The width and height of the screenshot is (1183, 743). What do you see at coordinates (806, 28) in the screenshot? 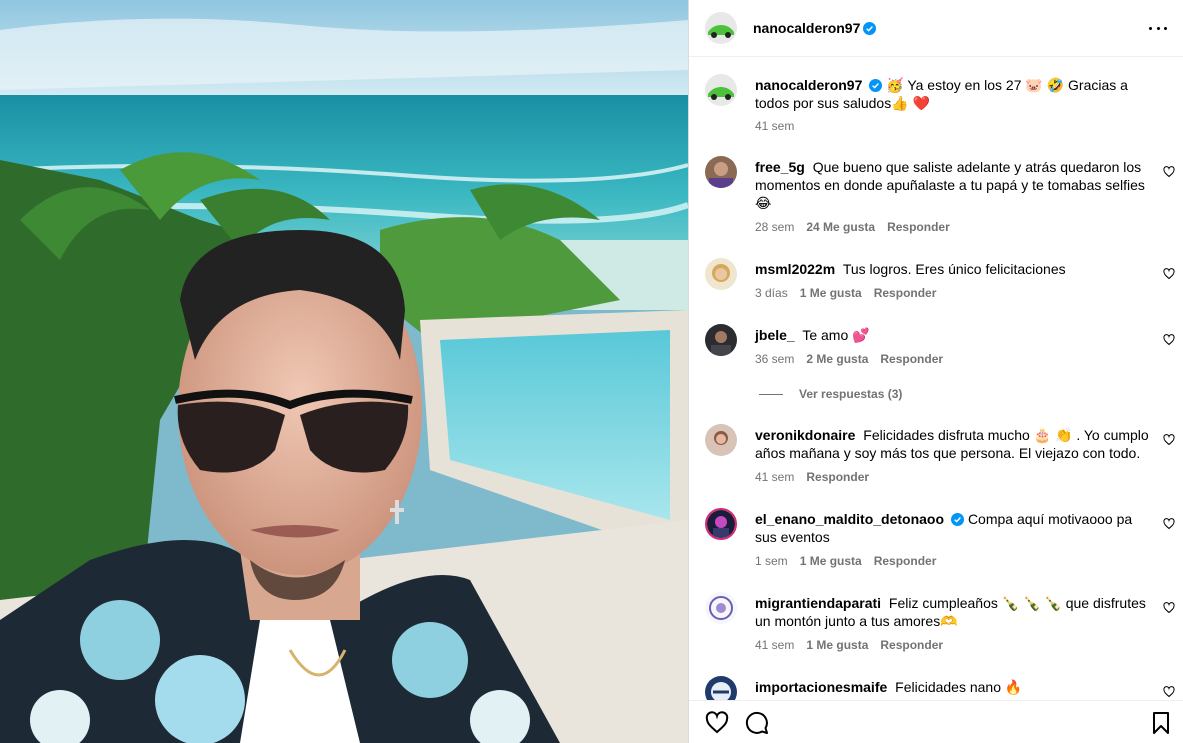
I see `author-username: nanocalderon97` at bounding box center [806, 28].